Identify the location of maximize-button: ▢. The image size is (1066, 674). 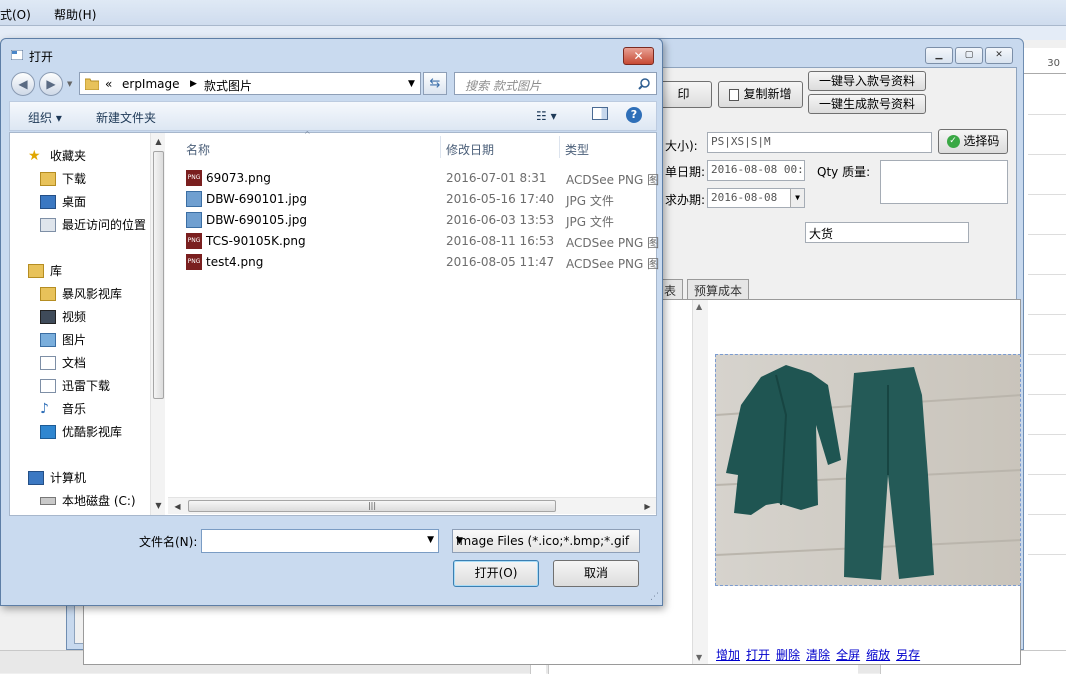
(969, 55).